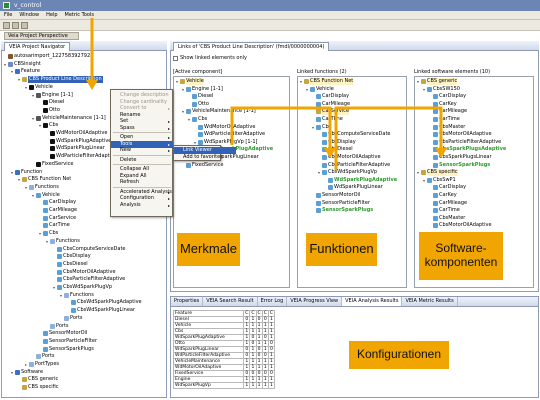 The image size is (540, 400). Describe the element at coordinates (439, 180) in the screenshot. I see `link-item: ▾ CbsSwP1` at that location.